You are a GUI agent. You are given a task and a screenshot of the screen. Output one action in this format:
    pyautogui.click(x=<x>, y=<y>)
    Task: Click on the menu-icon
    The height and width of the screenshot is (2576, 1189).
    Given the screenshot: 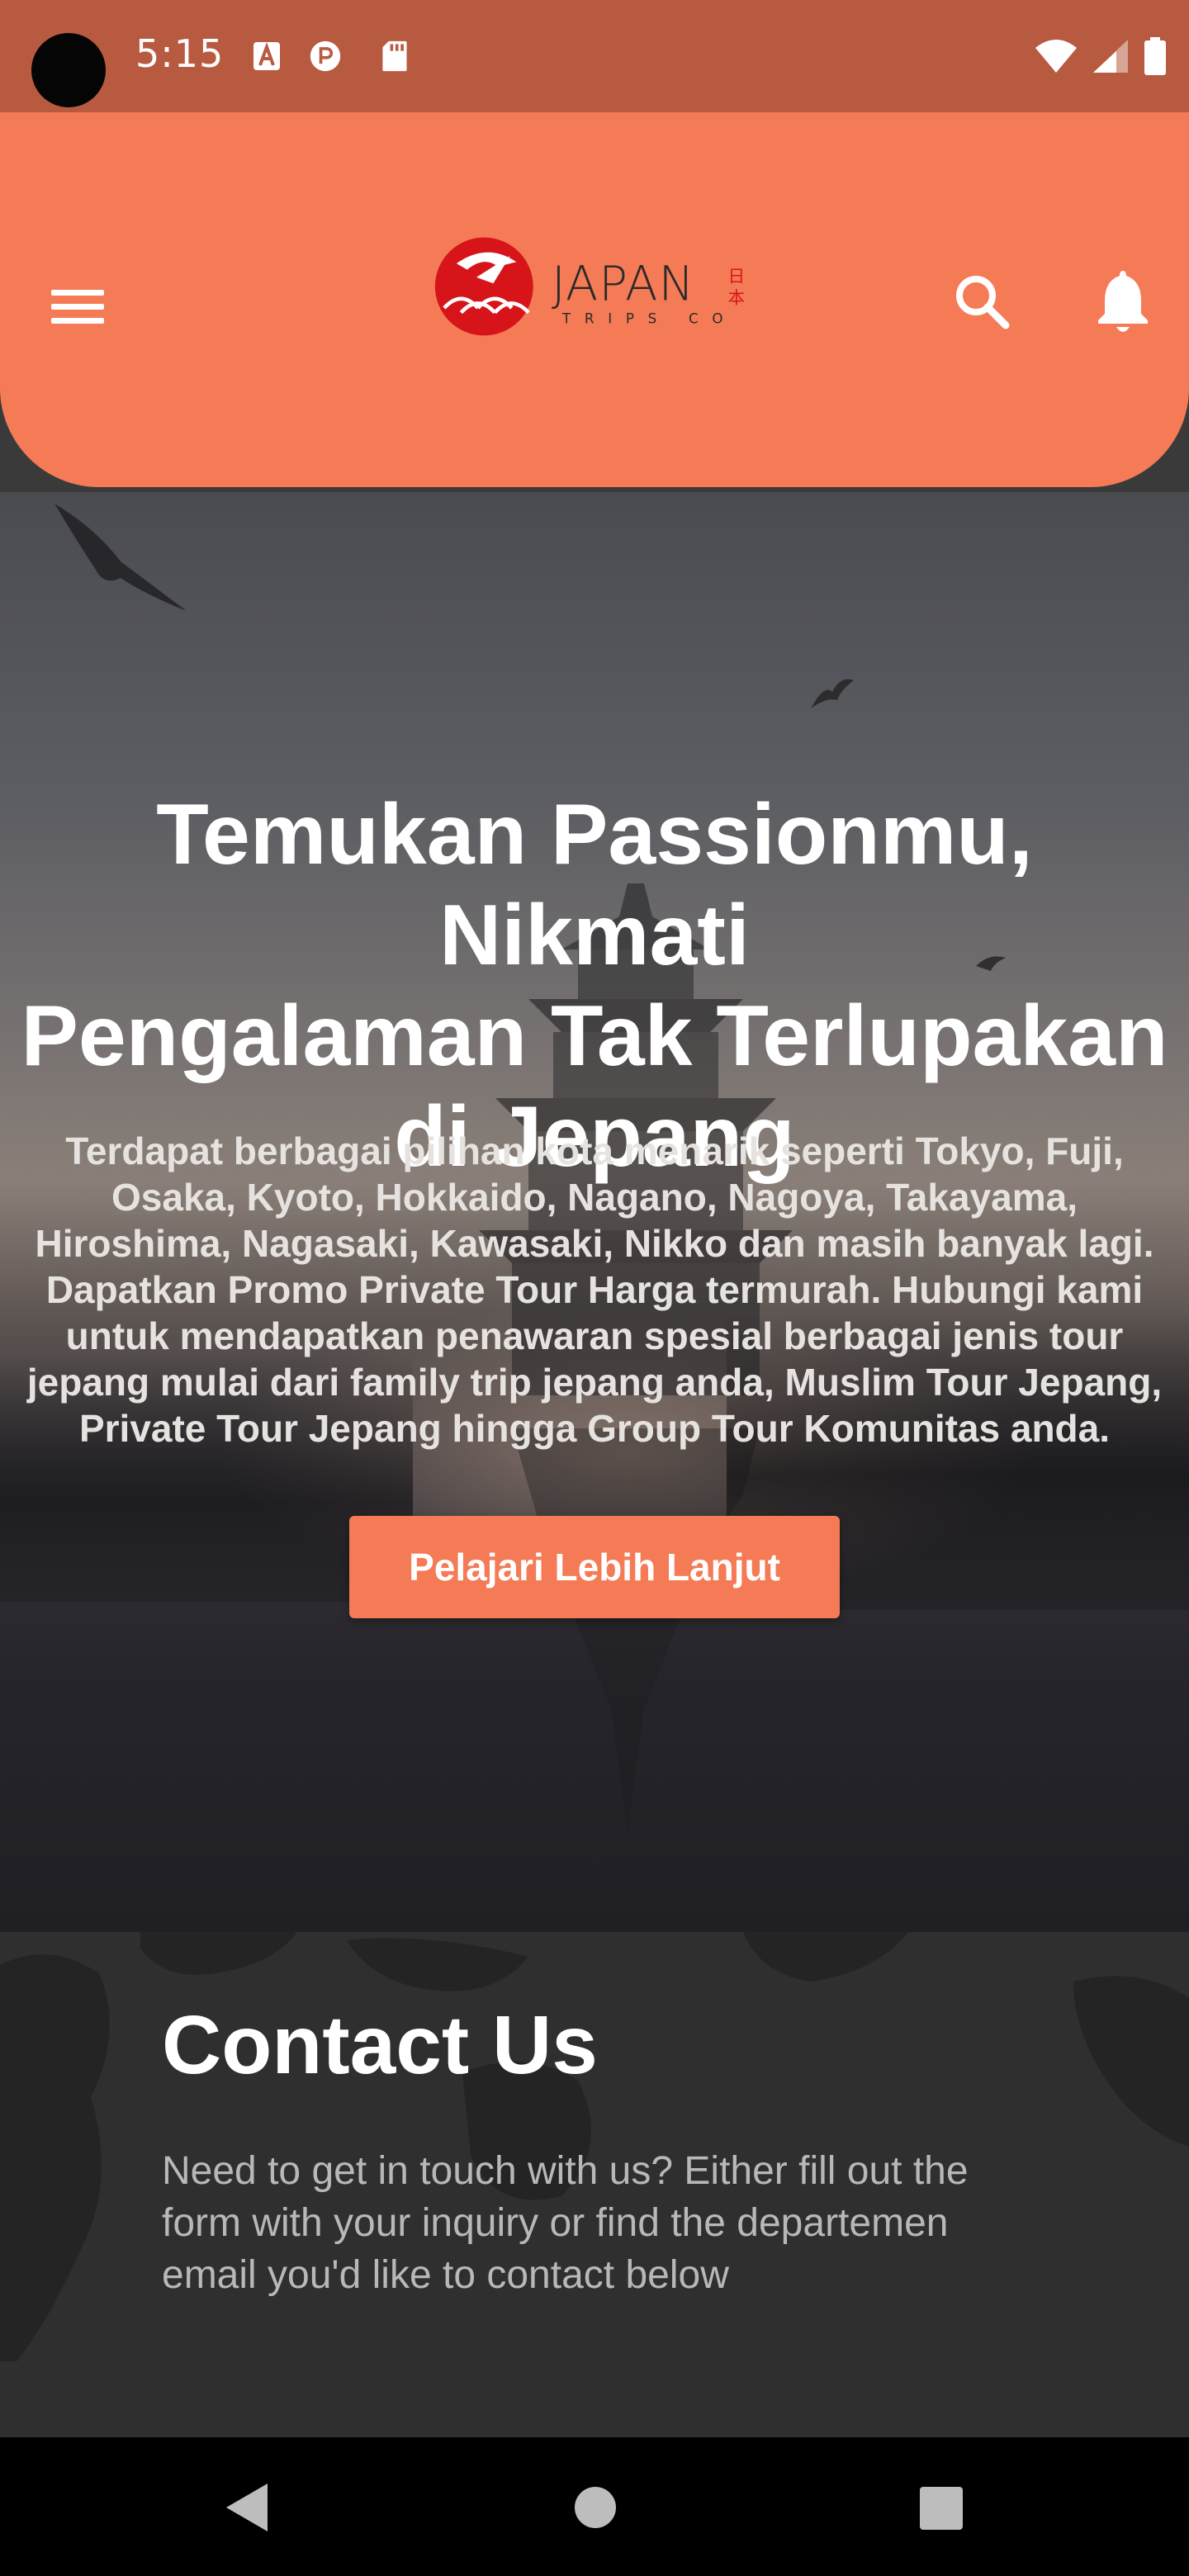 What is the action you would take?
    pyautogui.click(x=80, y=306)
    